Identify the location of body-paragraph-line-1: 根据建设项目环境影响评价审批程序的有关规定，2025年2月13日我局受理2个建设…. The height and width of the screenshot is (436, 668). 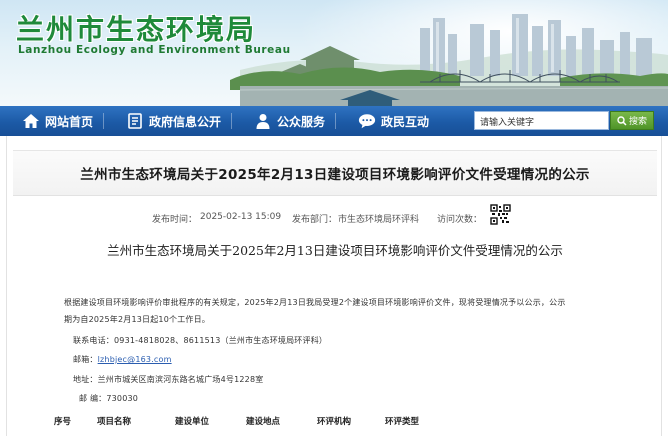
(315, 302).